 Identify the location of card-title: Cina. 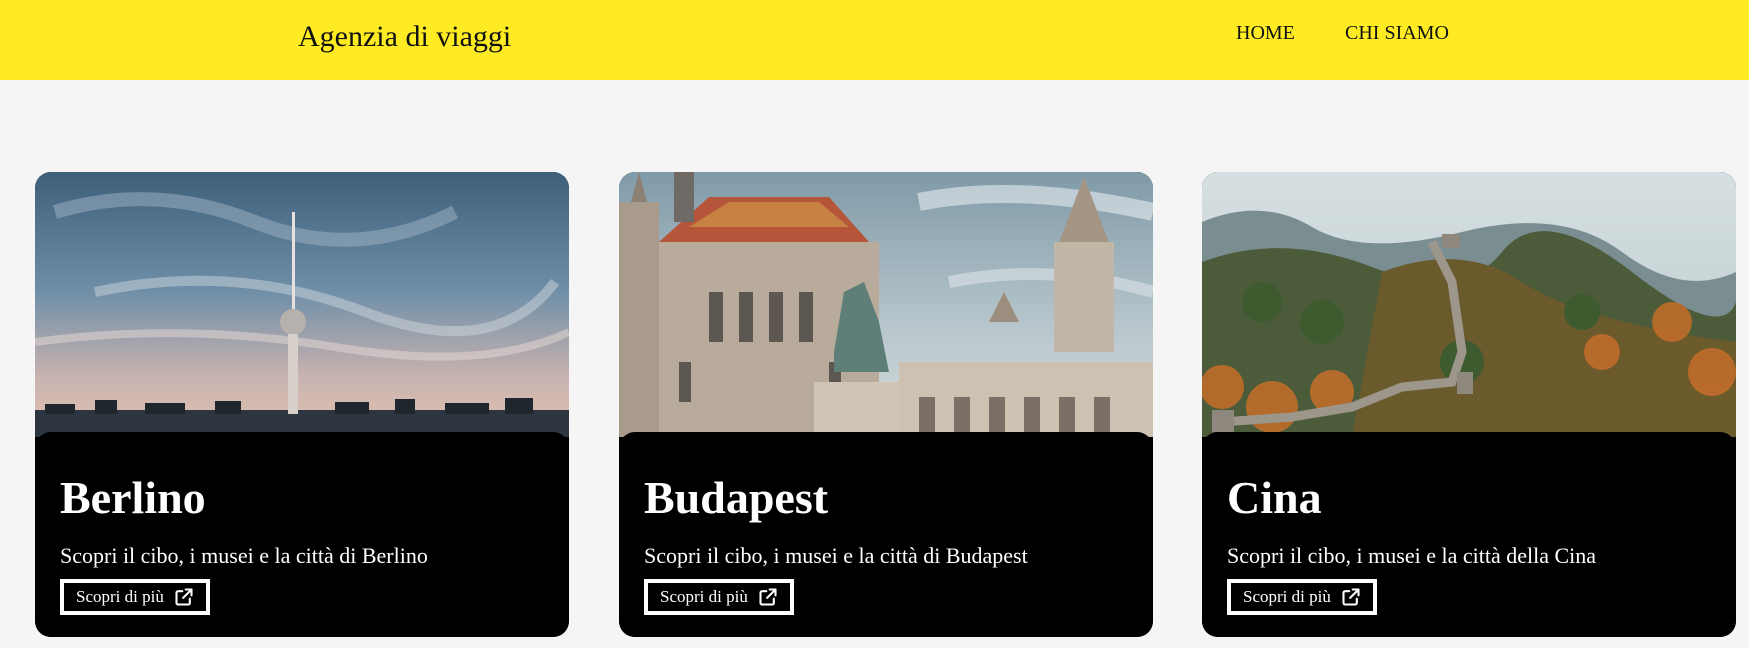
(1274, 497).